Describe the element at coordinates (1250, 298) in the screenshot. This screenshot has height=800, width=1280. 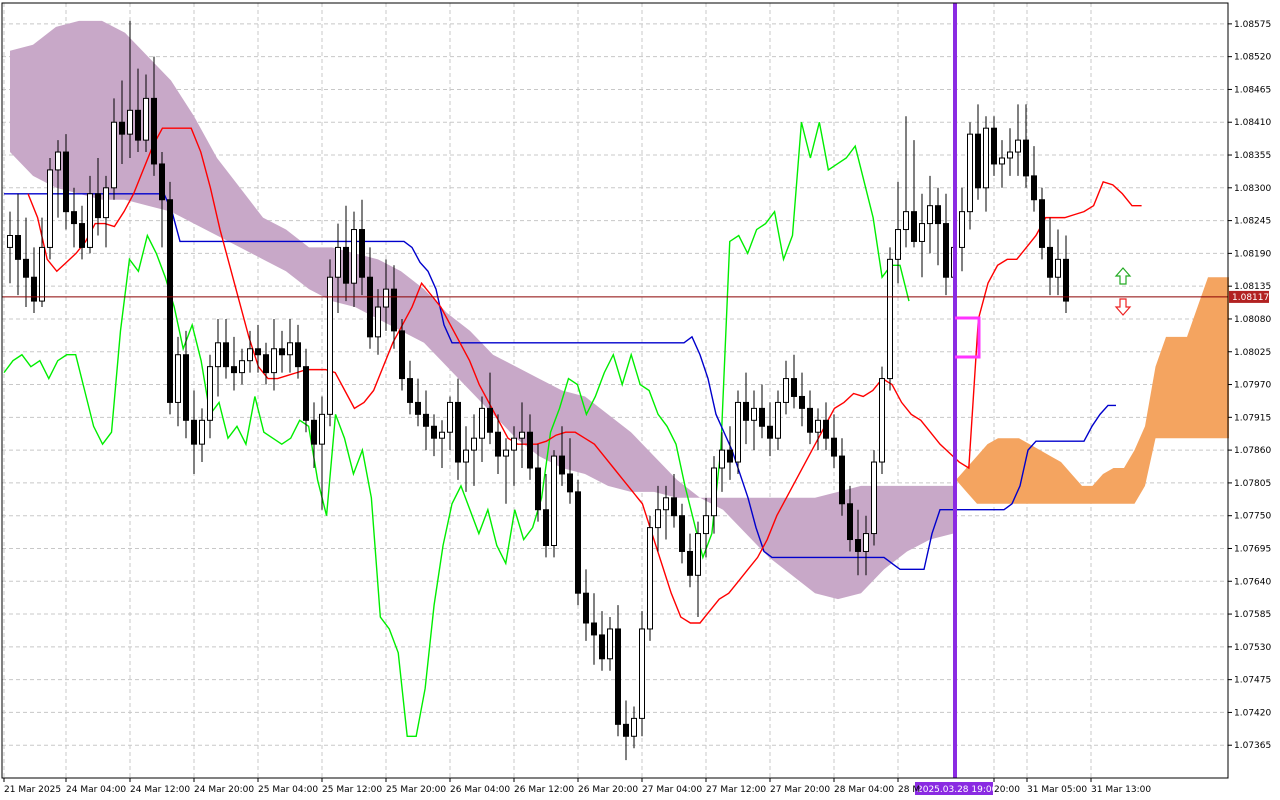
I see `current-price-label: 1.08117` at that location.